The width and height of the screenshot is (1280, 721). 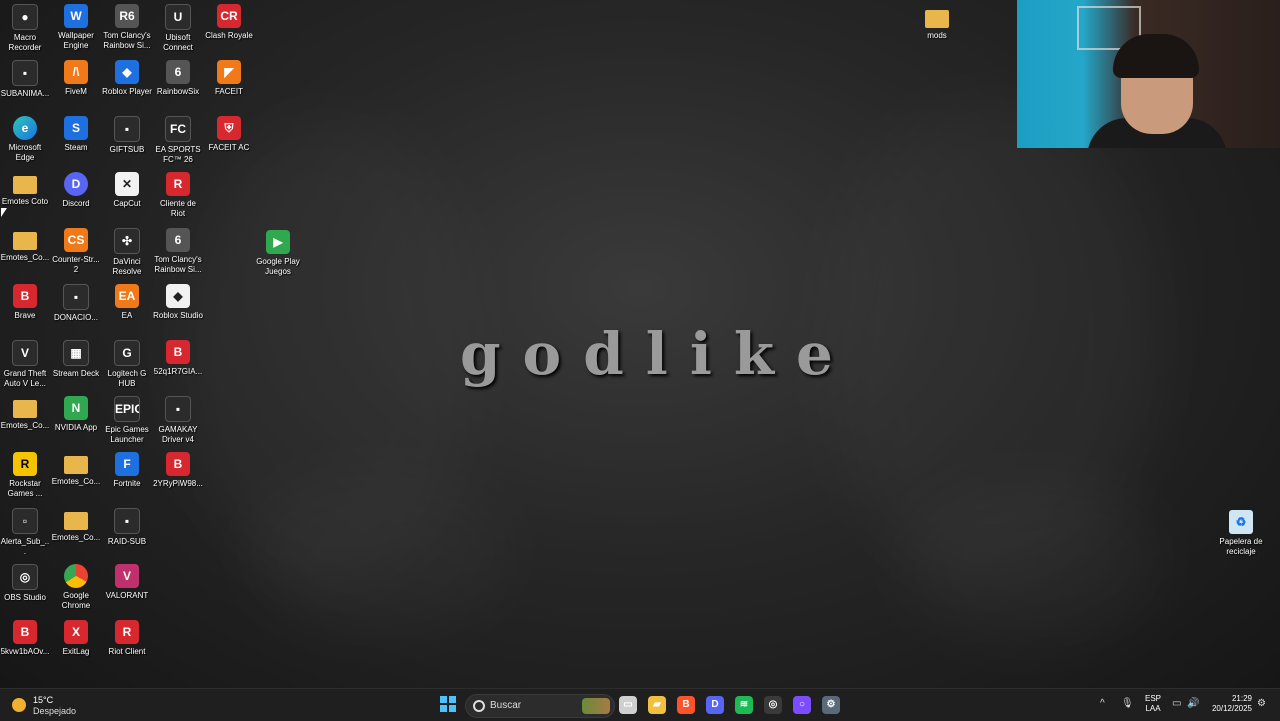 I want to click on desktop-icon: ◆ Roblox Player, so click(x=127, y=83).